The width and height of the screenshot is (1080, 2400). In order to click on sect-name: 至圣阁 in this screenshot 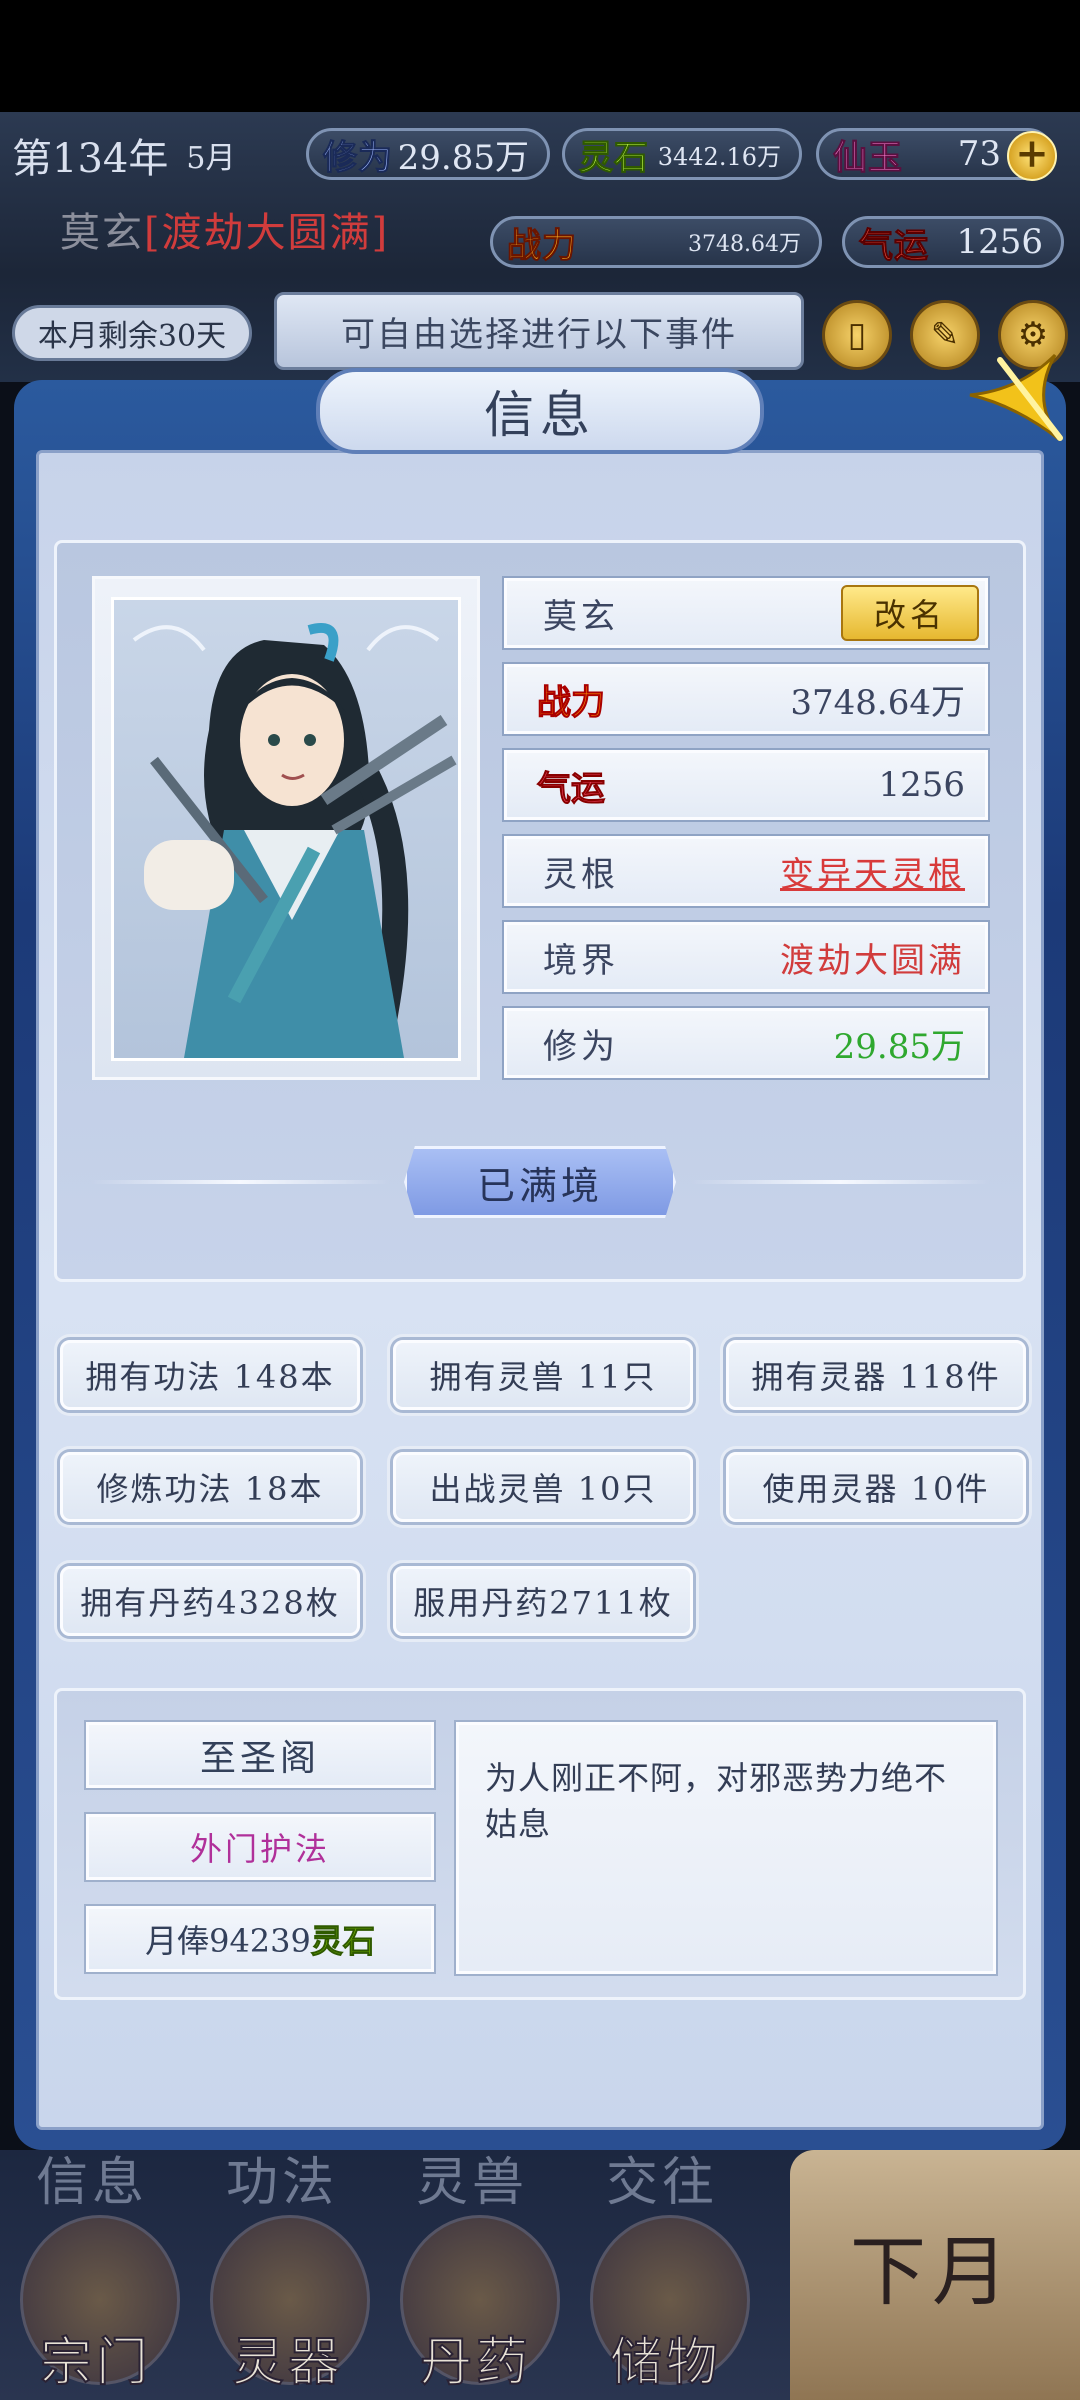, I will do `click(260, 1755)`.